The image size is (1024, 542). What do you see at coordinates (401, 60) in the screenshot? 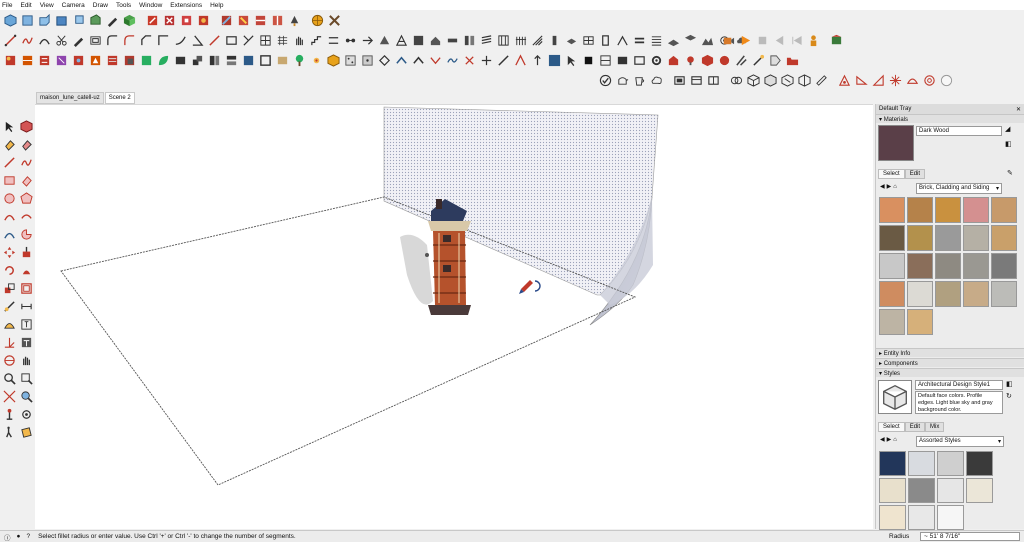
I see `chevron-icon` at bounding box center [401, 60].